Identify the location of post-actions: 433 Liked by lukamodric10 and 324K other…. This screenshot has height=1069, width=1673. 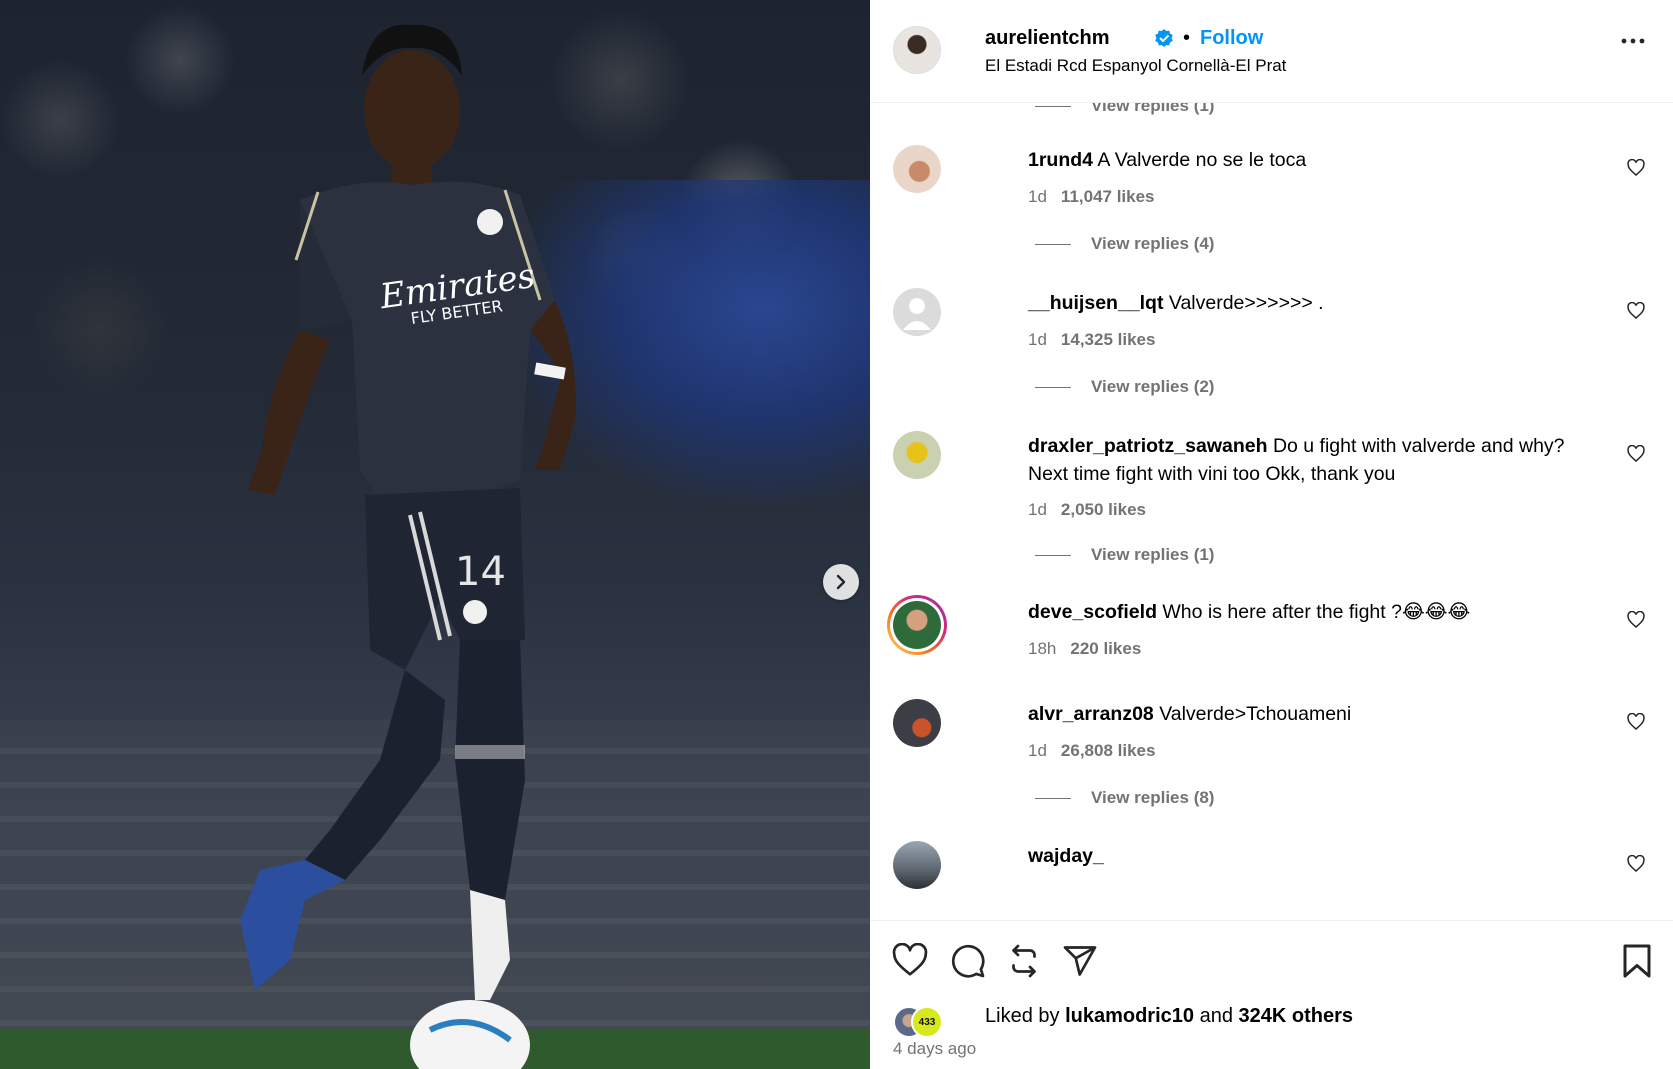
(1271, 994).